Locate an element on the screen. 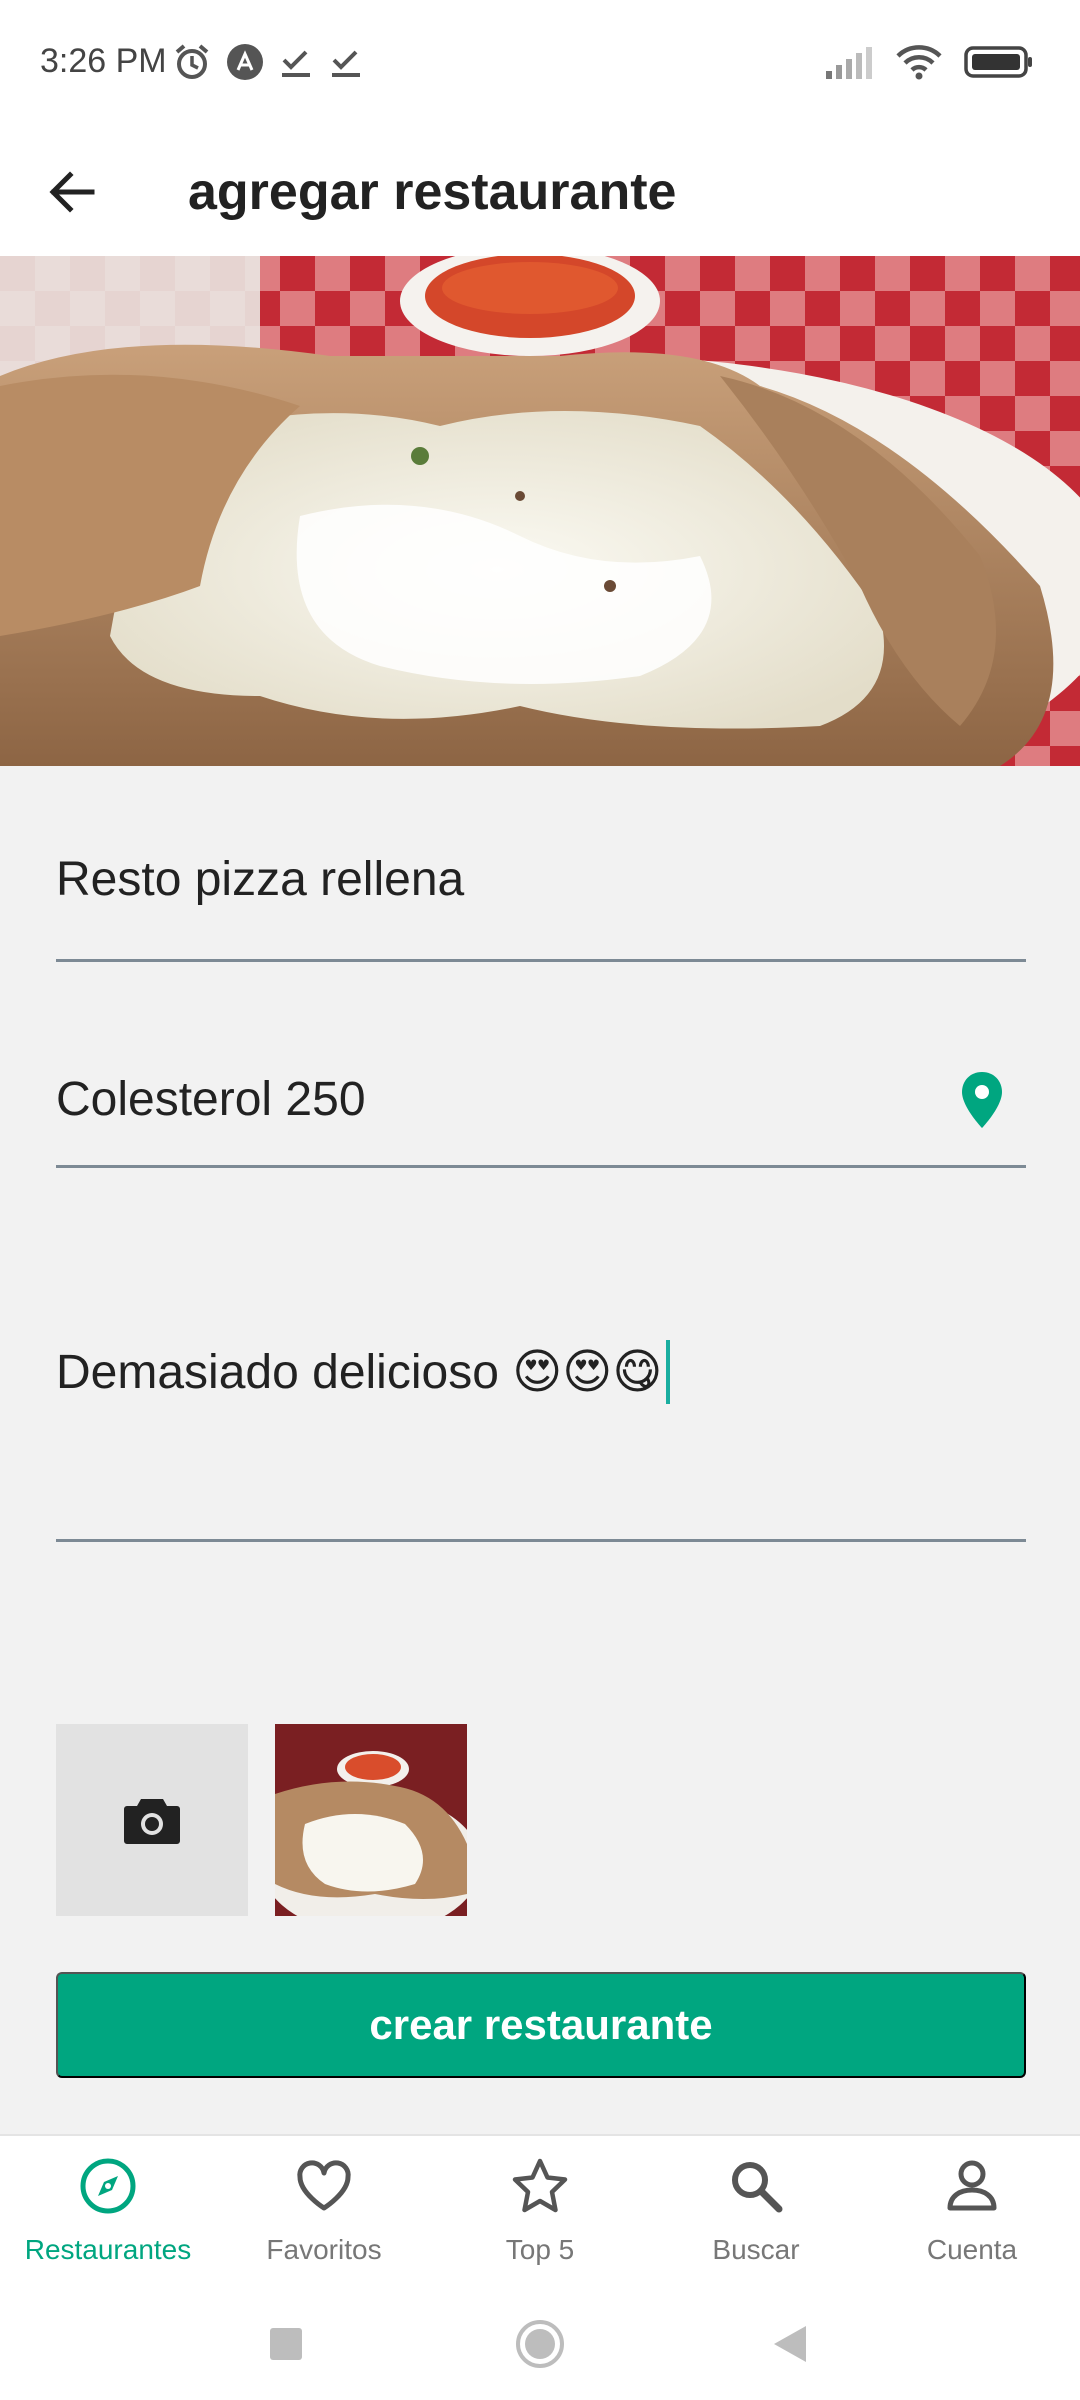 This screenshot has height=2400, width=1080. tab-label: Favoritos is located at coordinates (324, 2249).